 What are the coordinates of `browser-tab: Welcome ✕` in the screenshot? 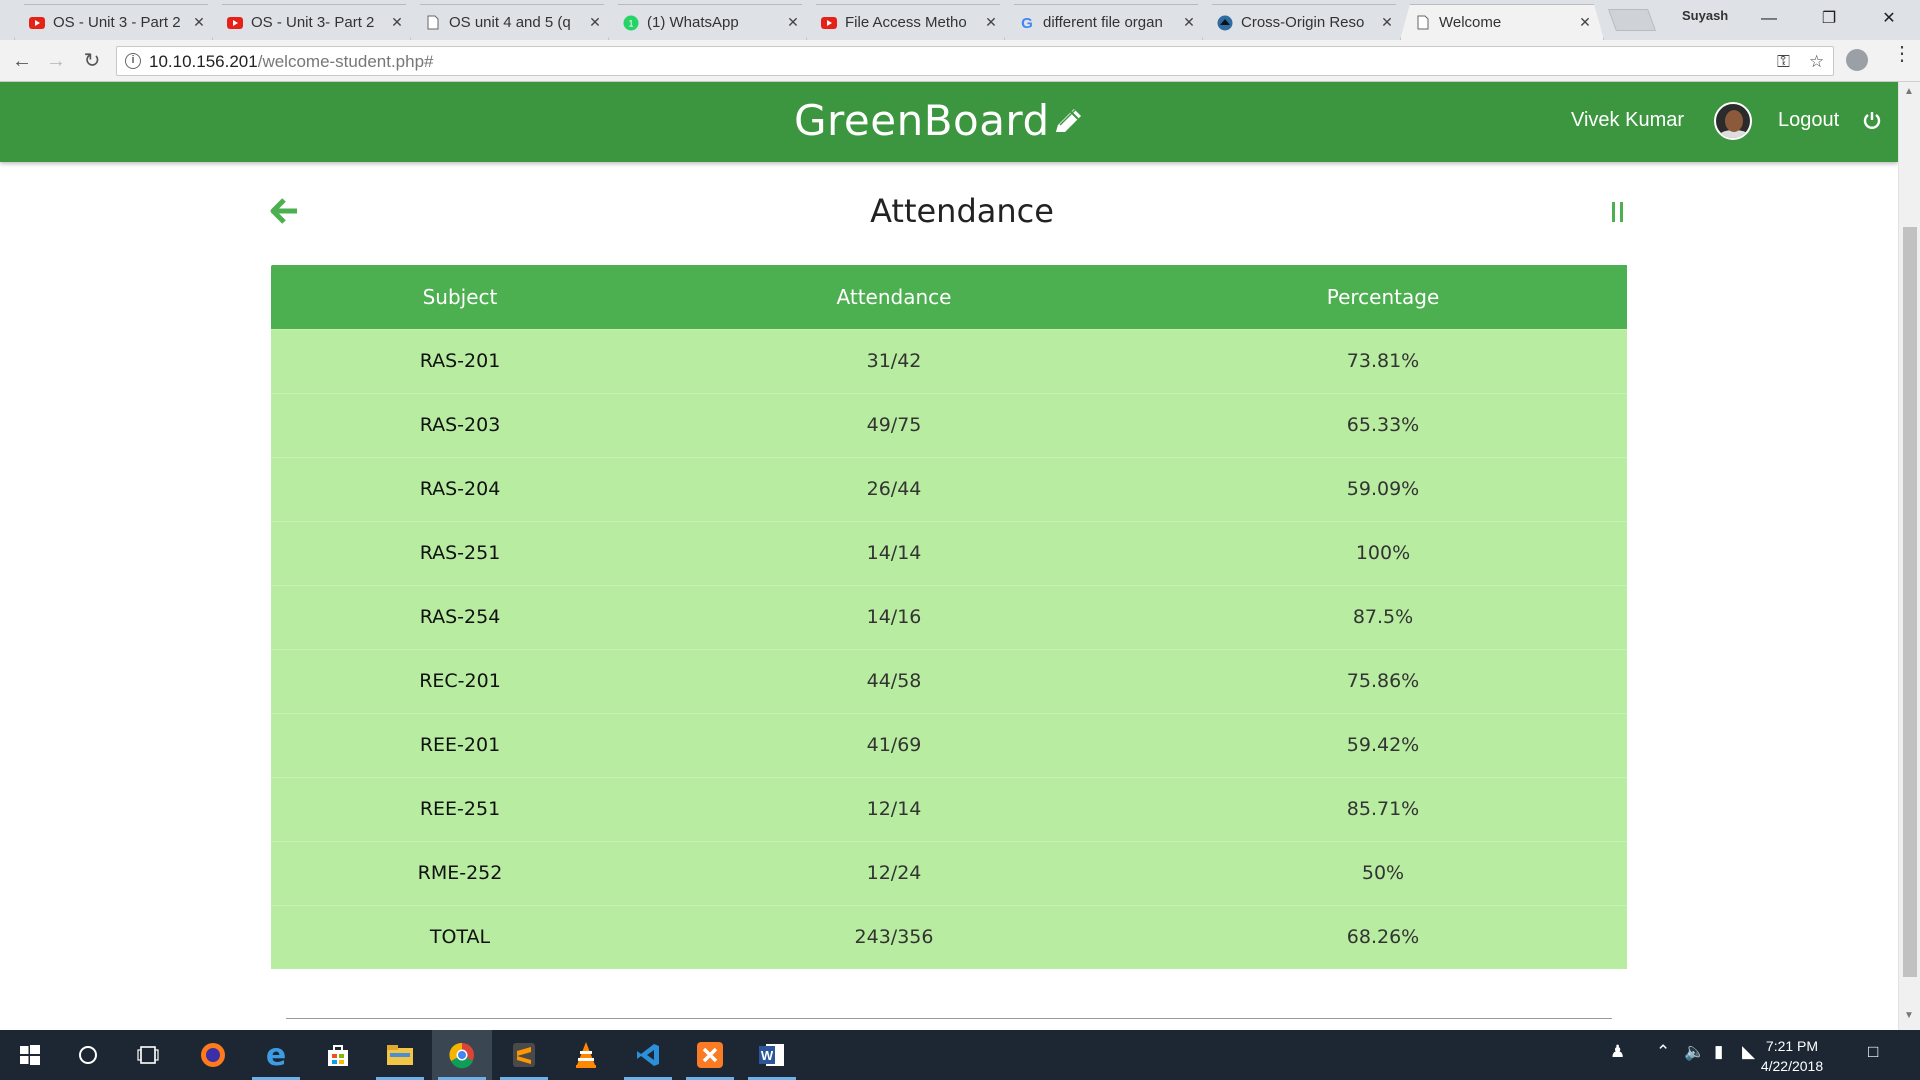 It's located at (1502, 22).